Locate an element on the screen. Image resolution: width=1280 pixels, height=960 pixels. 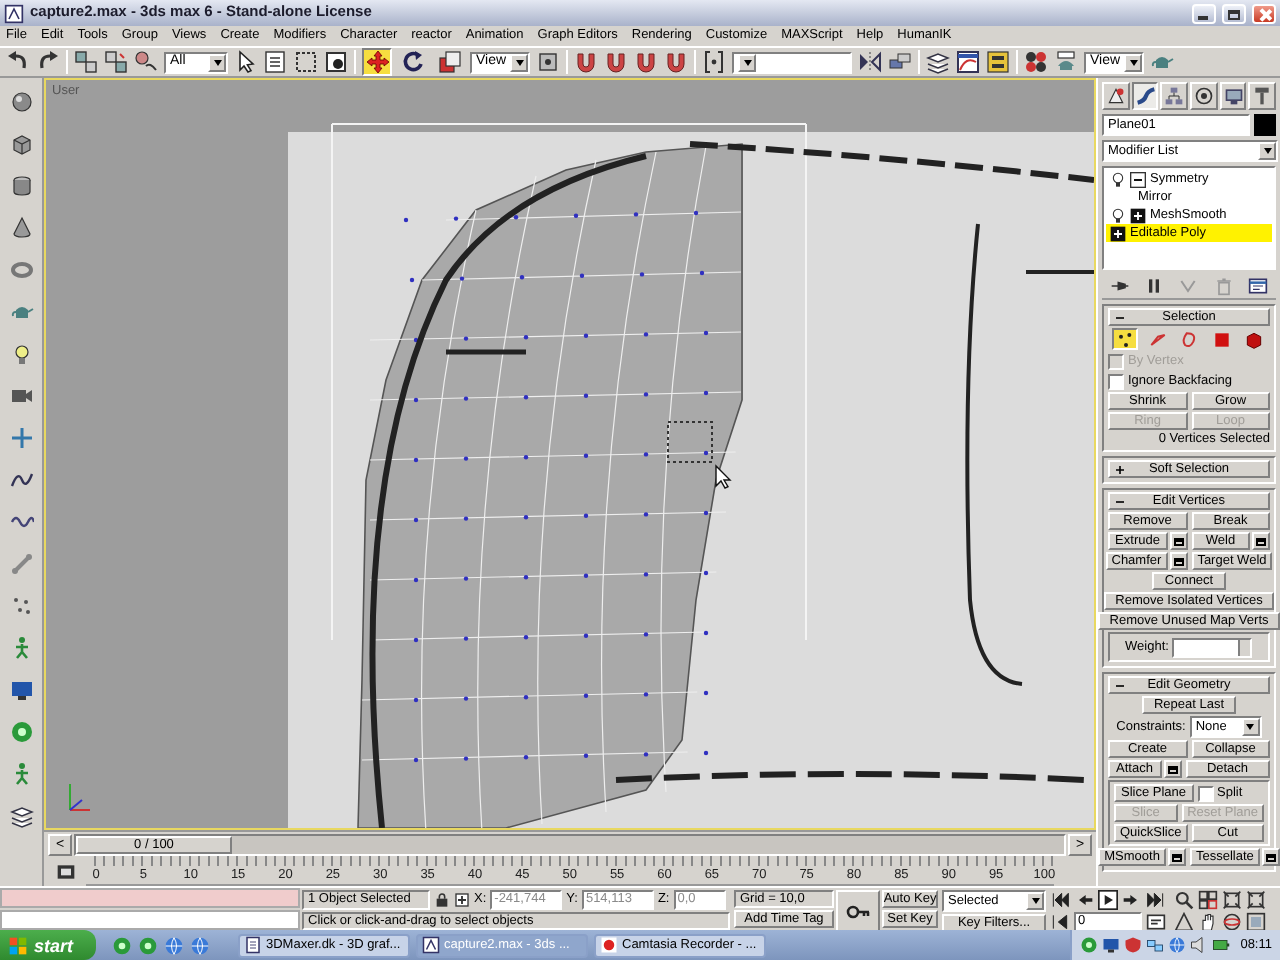
show-end-result-icon is located at coordinates (1154, 286).